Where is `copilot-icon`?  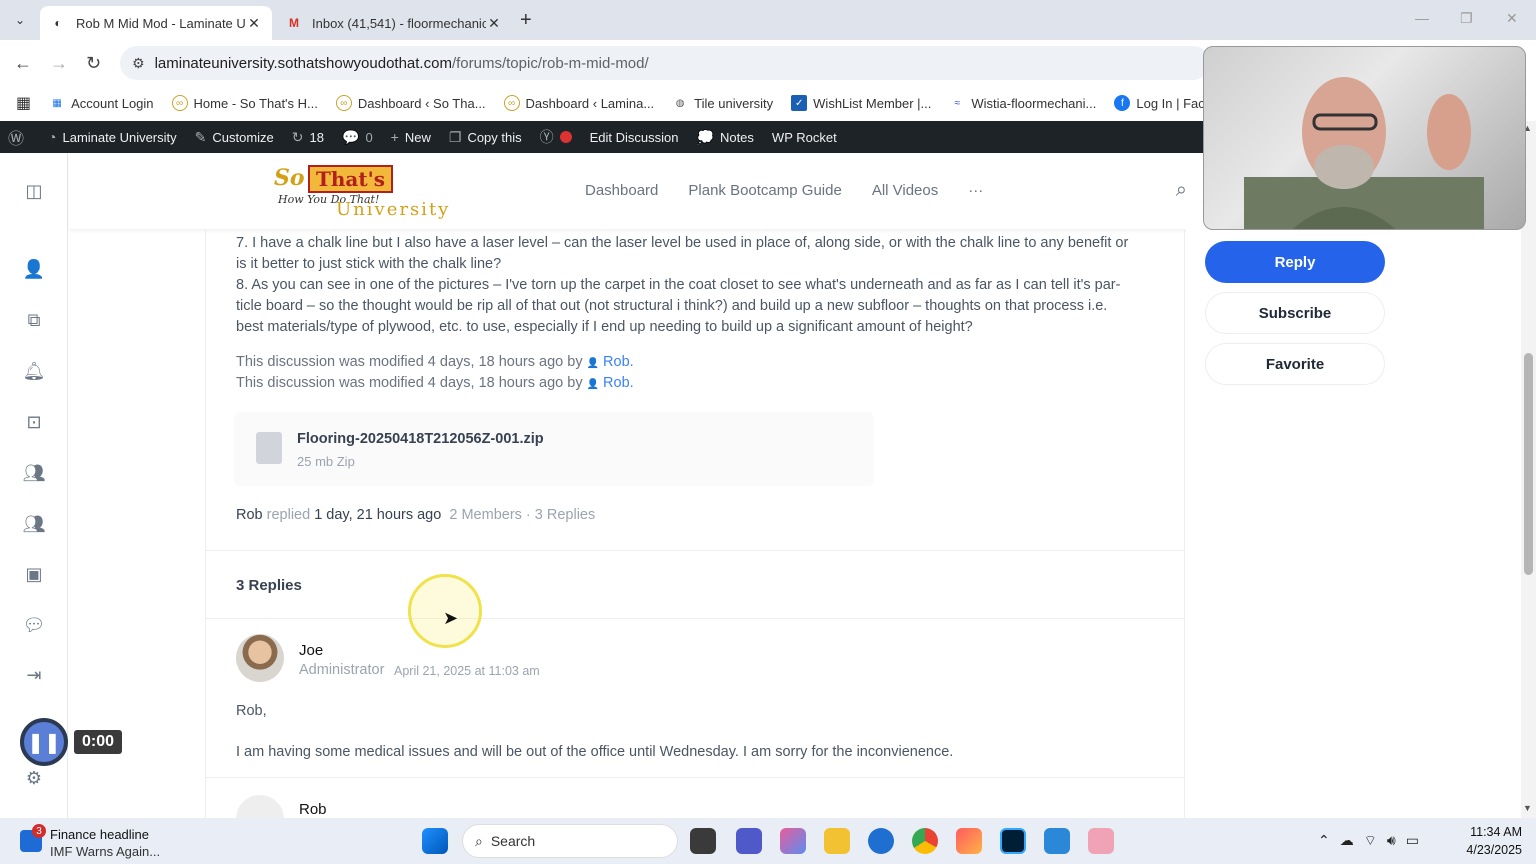 copilot-icon is located at coordinates (793, 841).